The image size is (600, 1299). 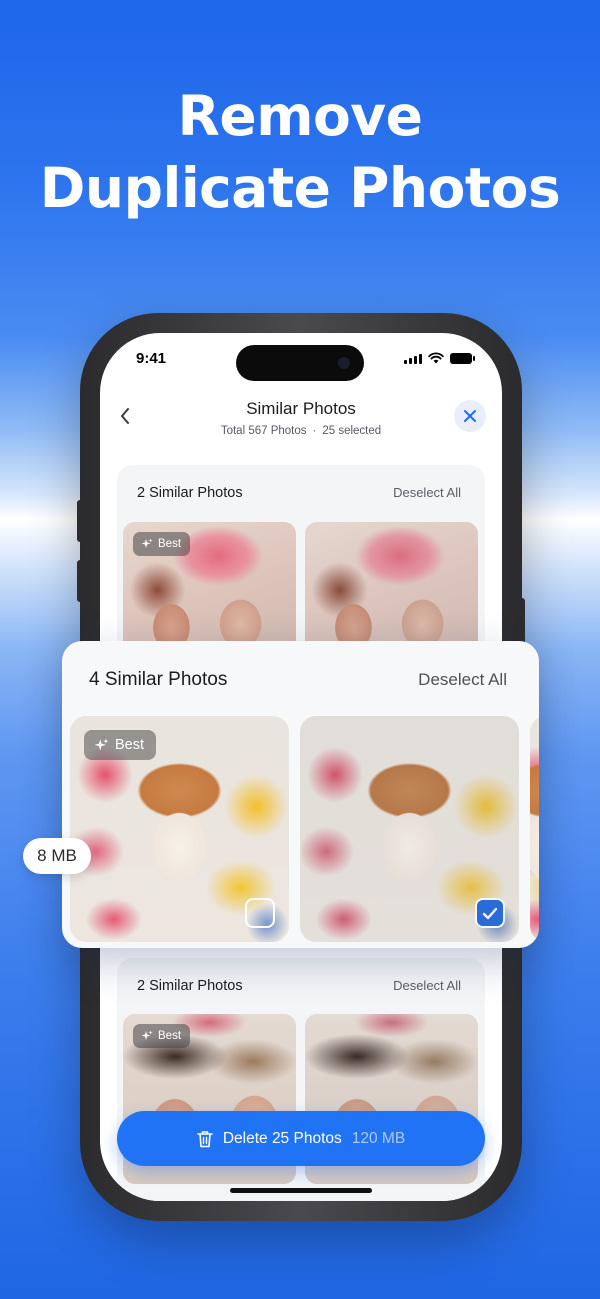 I want to click on signal-icon, so click(x=413, y=359).